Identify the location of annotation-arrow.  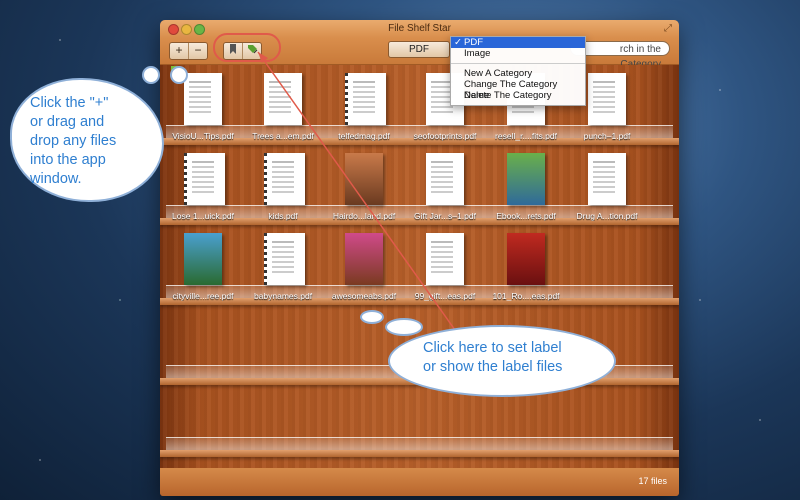
(356, 191).